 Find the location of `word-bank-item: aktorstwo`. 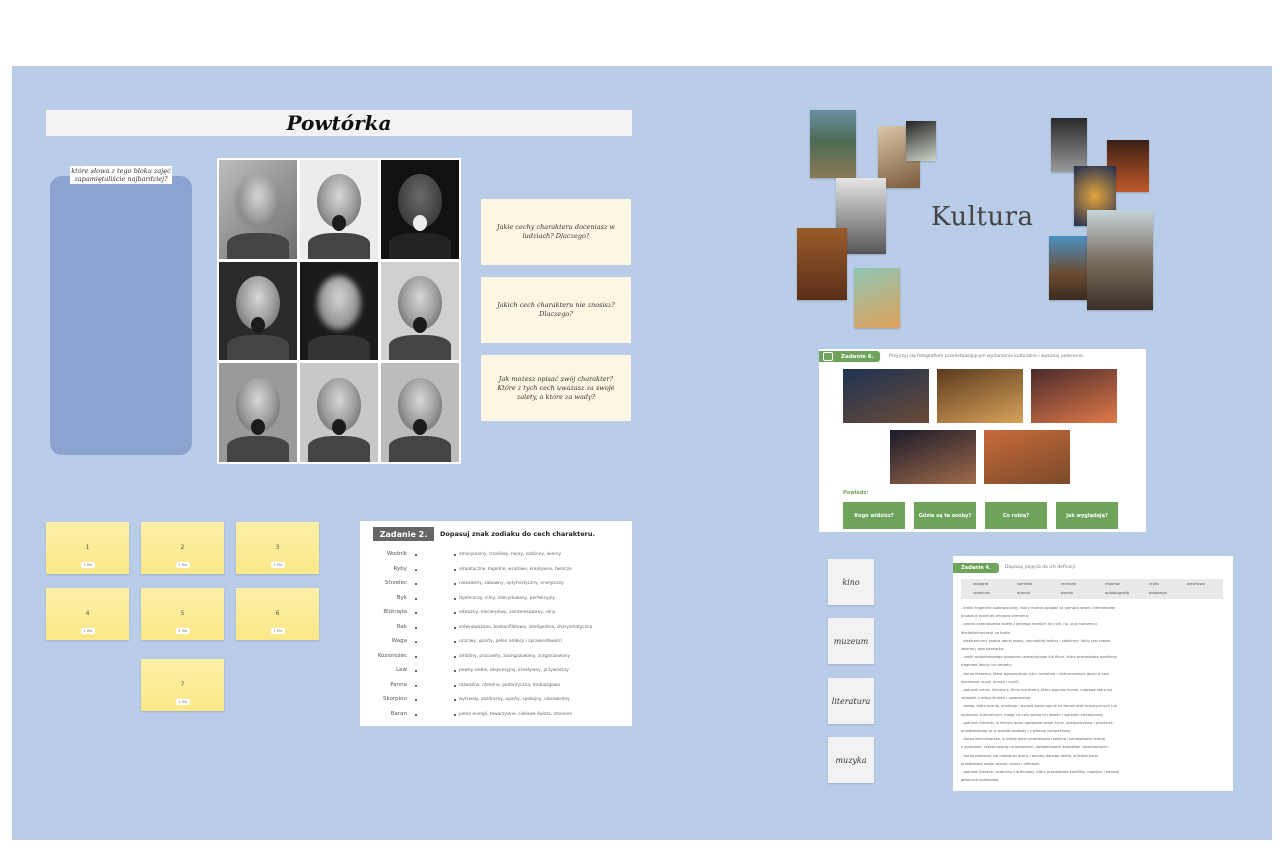

word-bank-item: aktorstwo is located at coordinates (1196, 584).